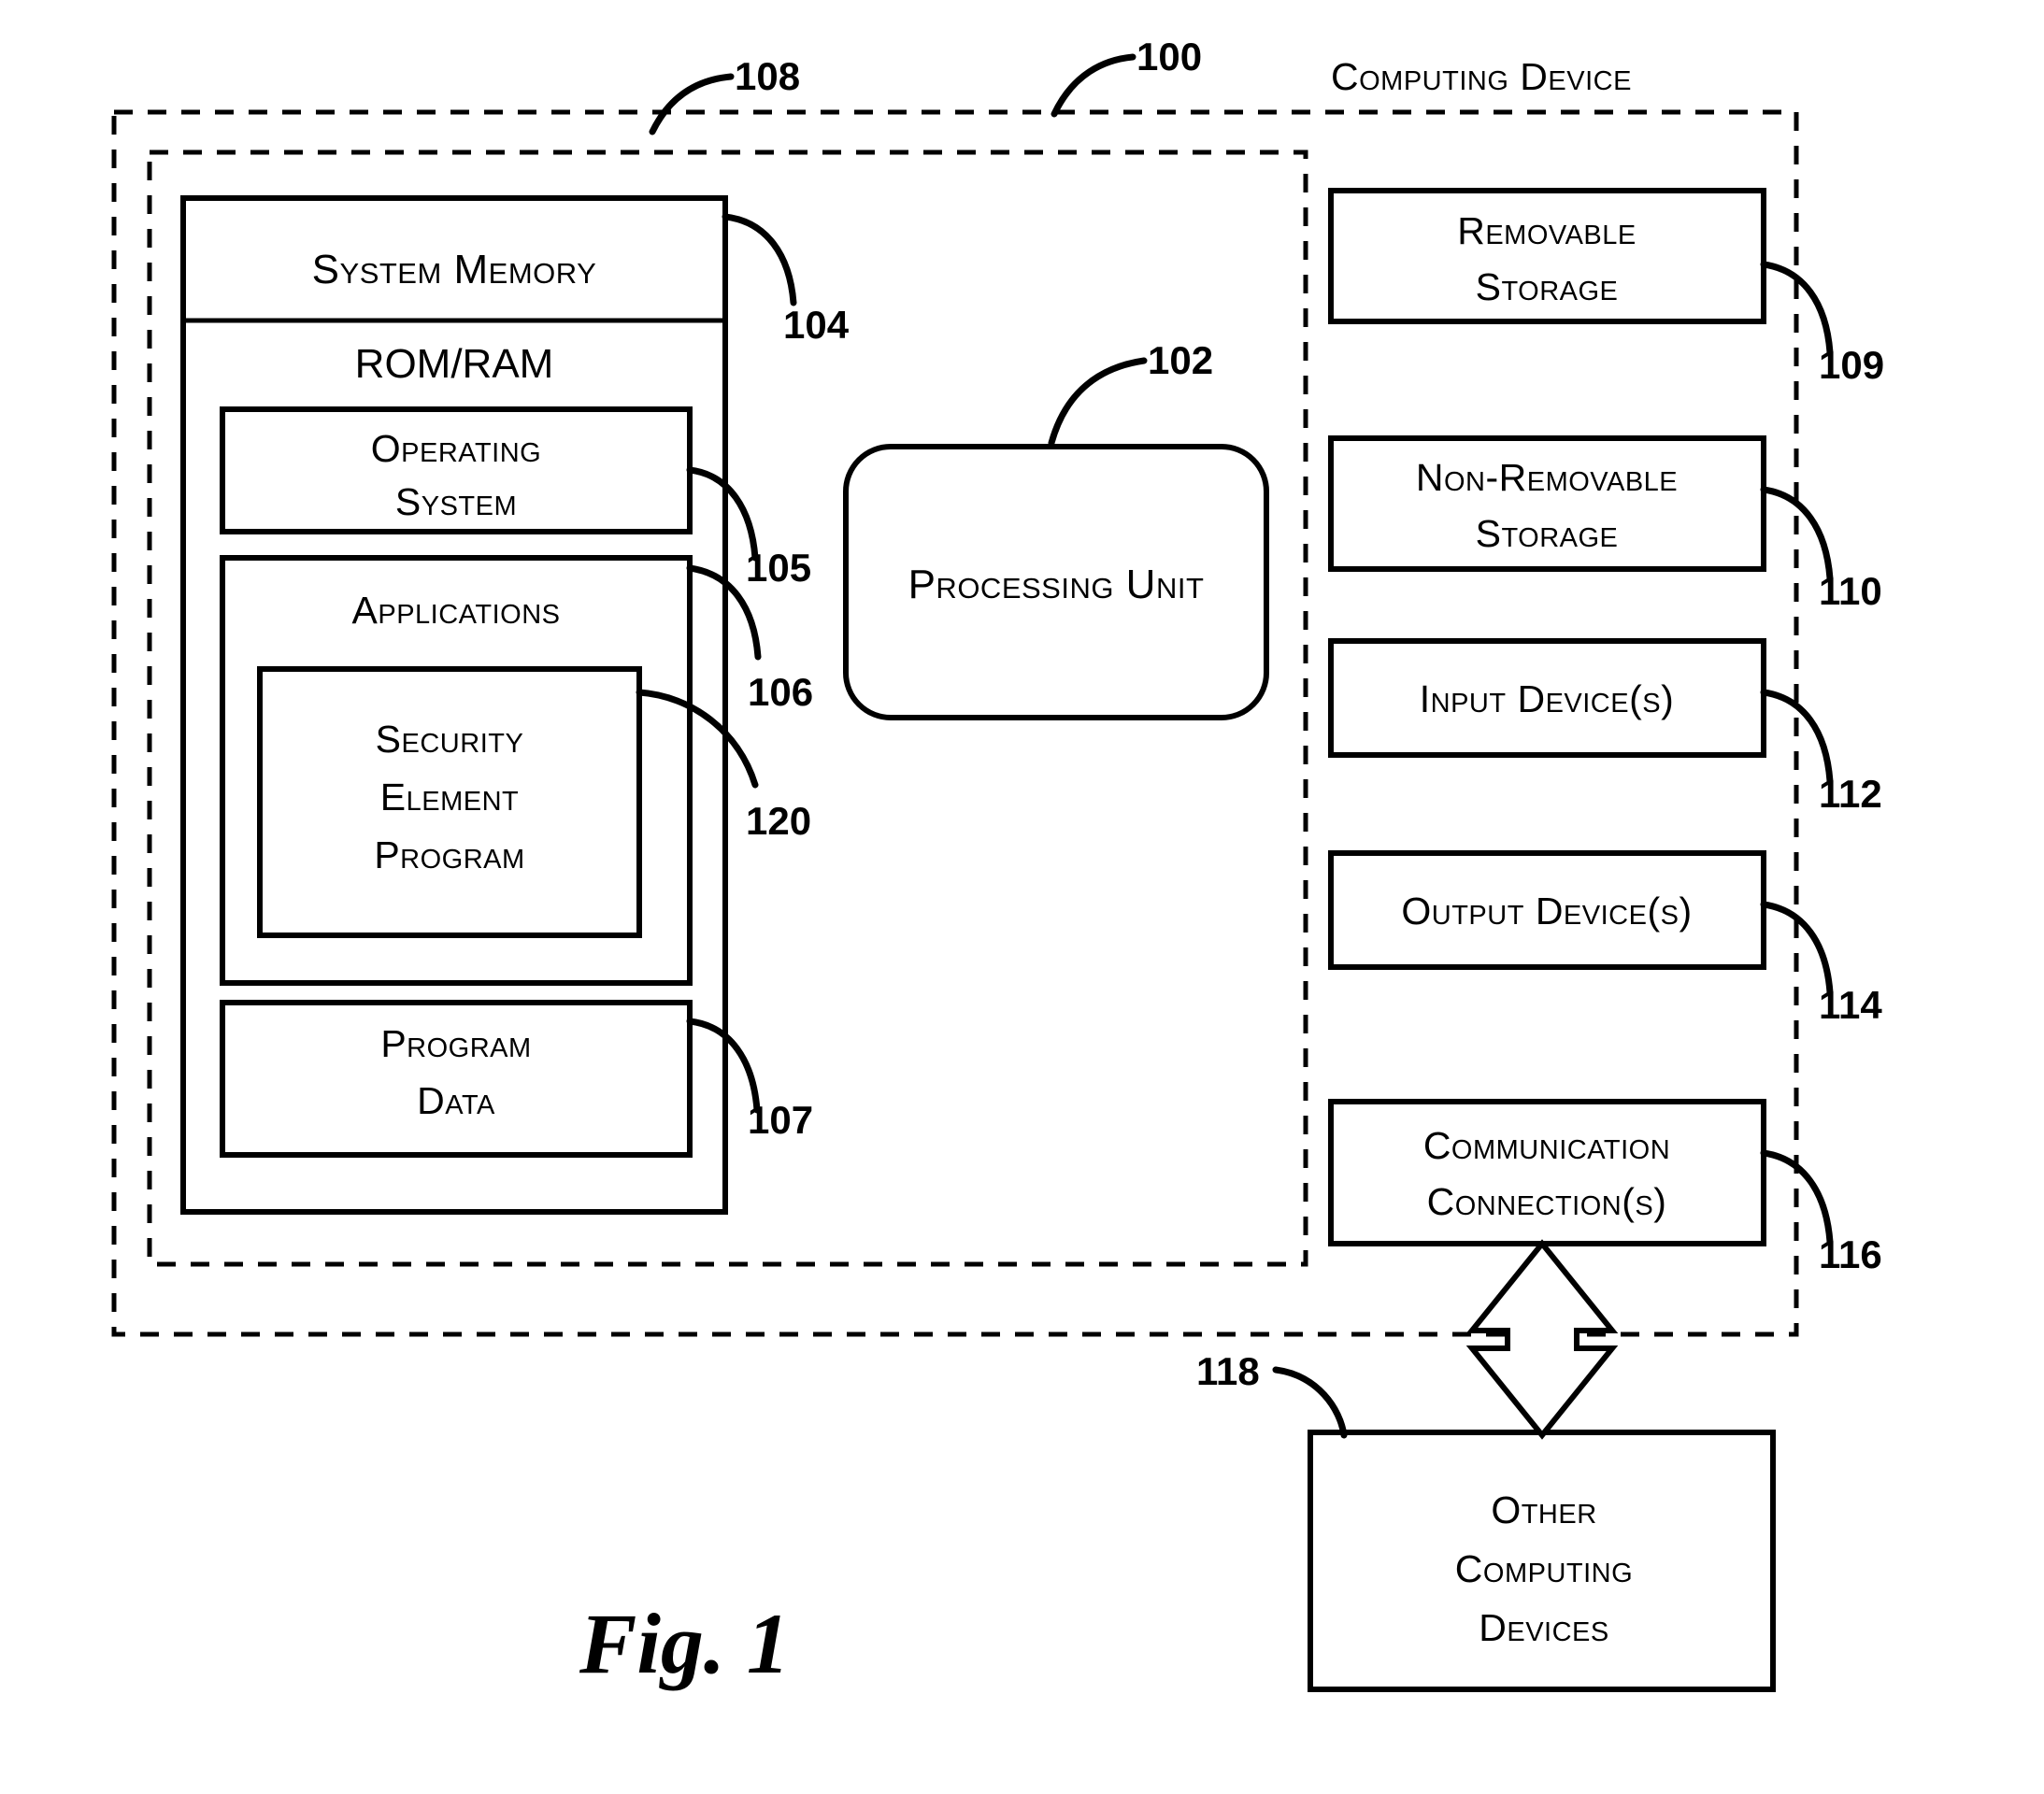 This screenshot has width=2044, height=1794. Describe the element at coordinates (1546, 1145) in the screenshot. I see `communication-connections-label-line1: Communication` at that location.